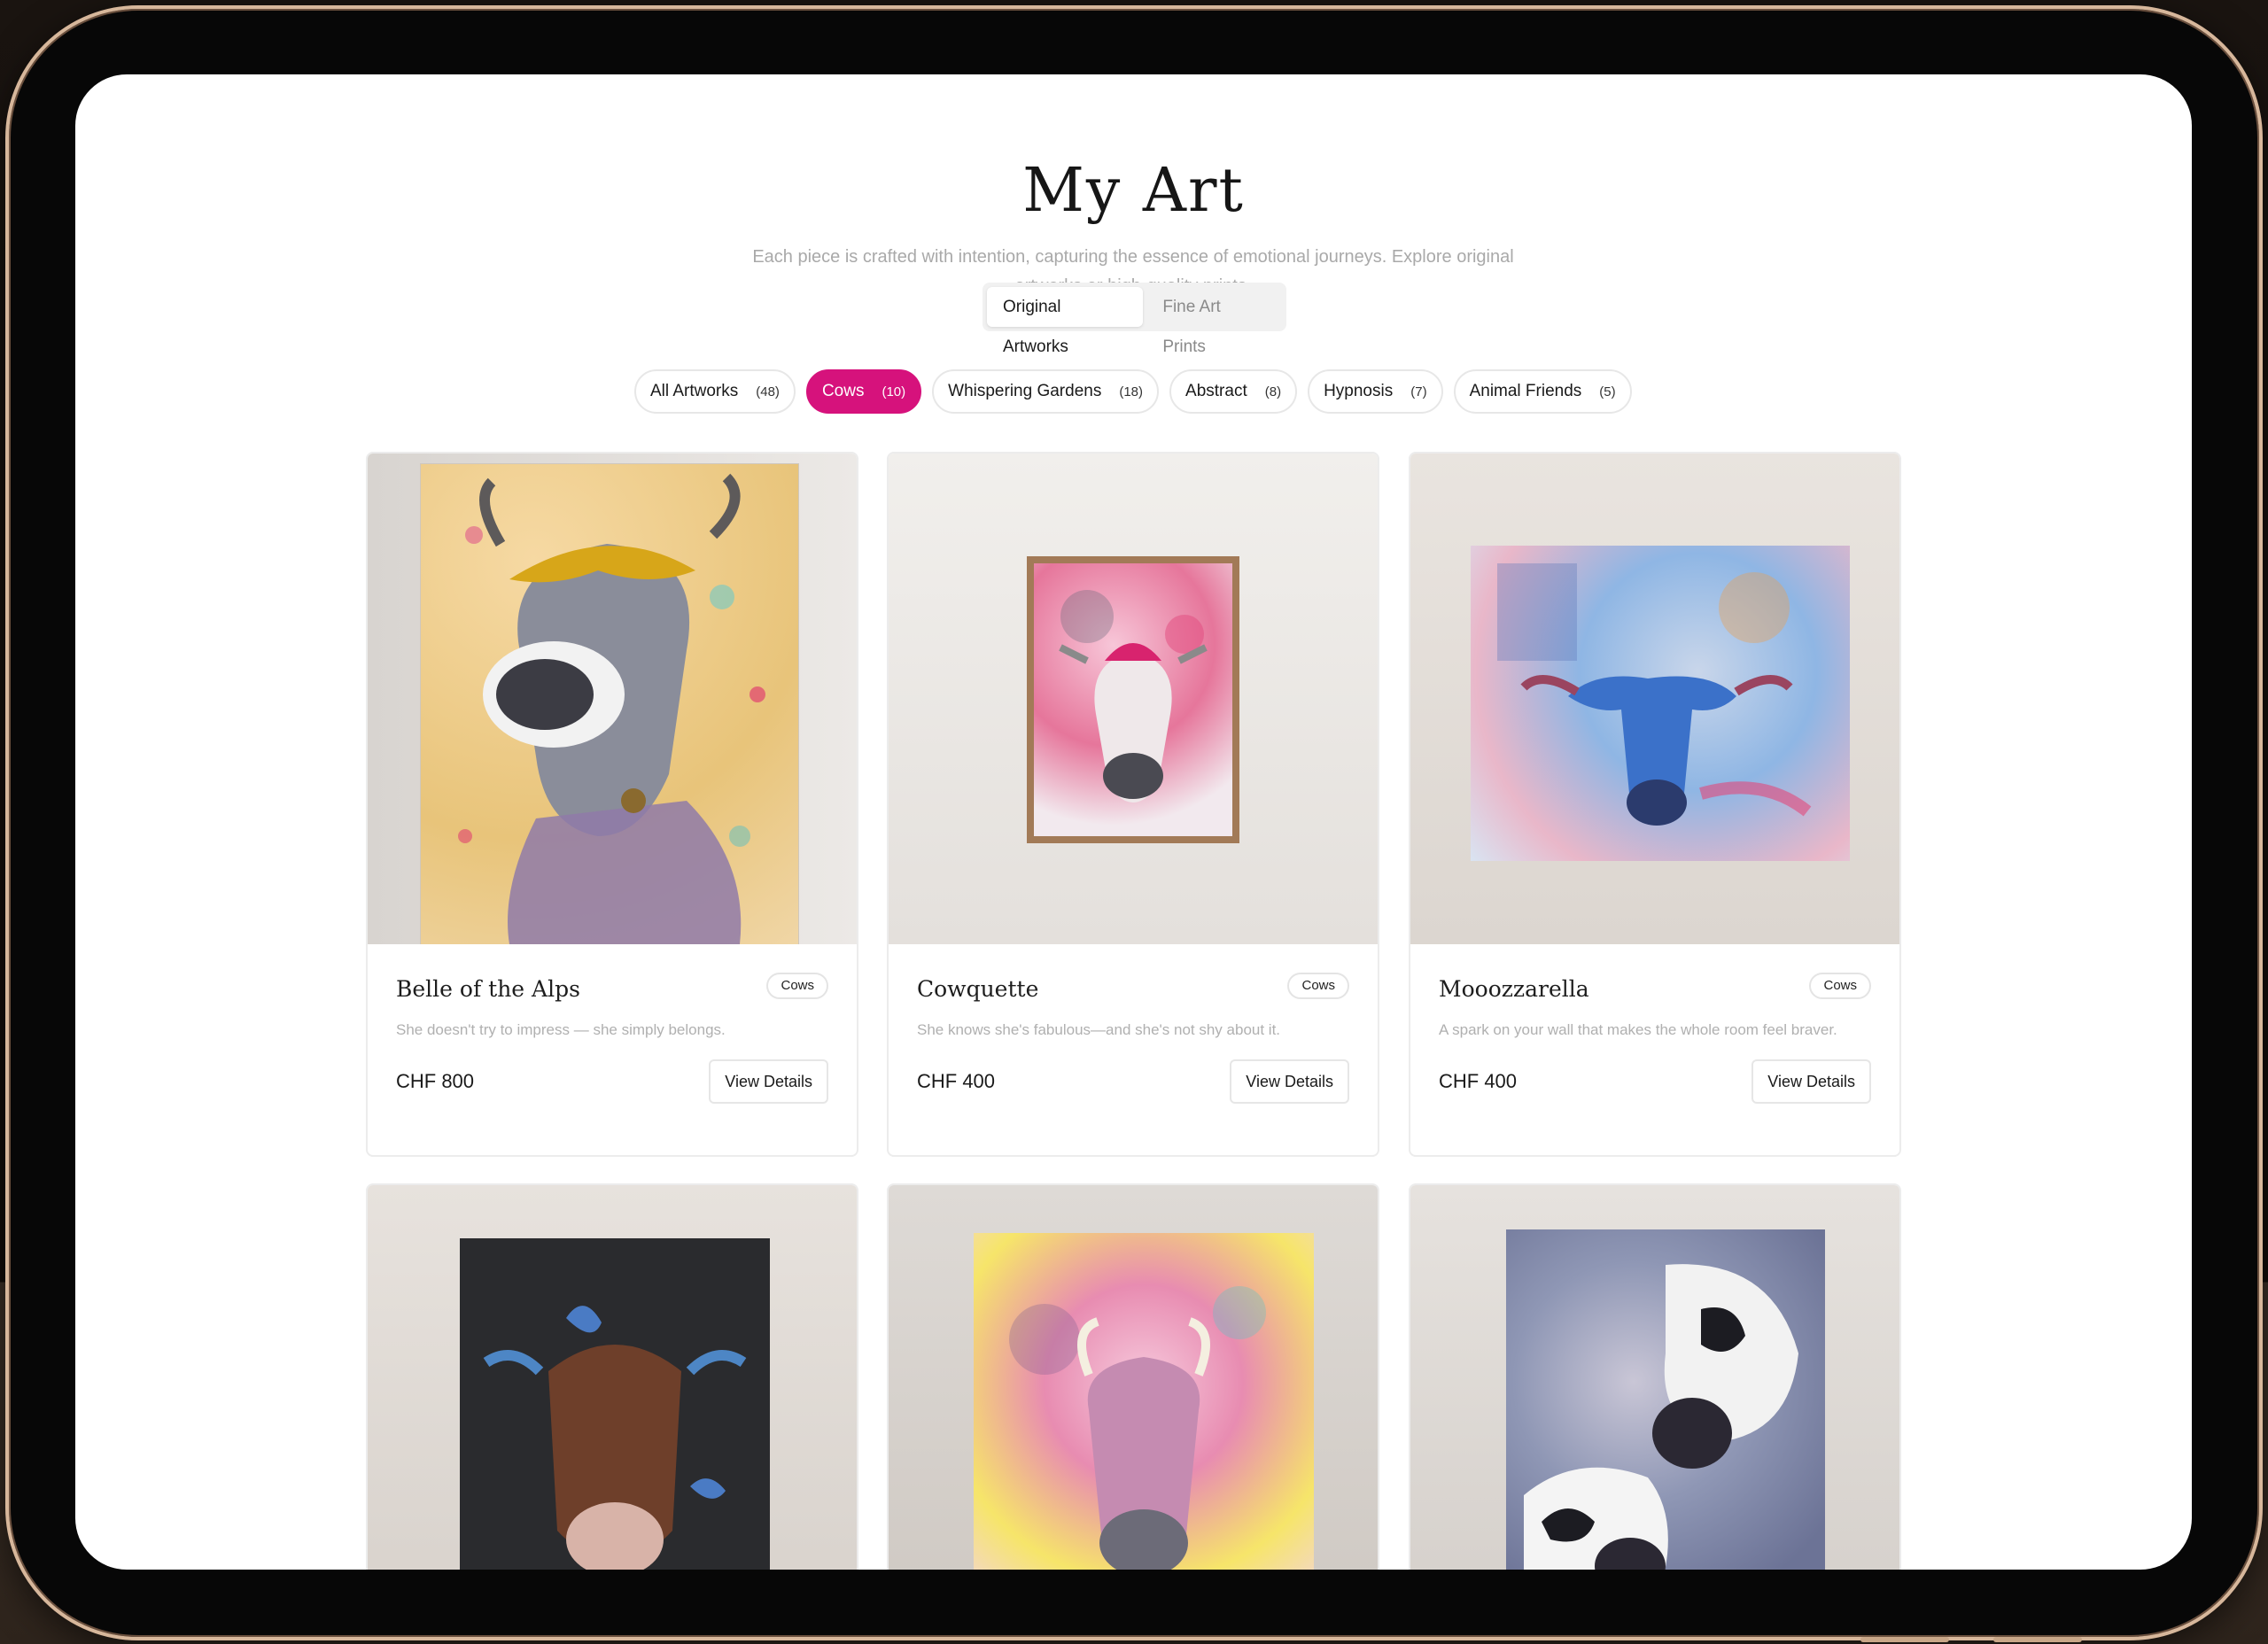  Describe the element at coordinates (894, 391) in the screenshot. I see `filter-count: (10)` at that location.